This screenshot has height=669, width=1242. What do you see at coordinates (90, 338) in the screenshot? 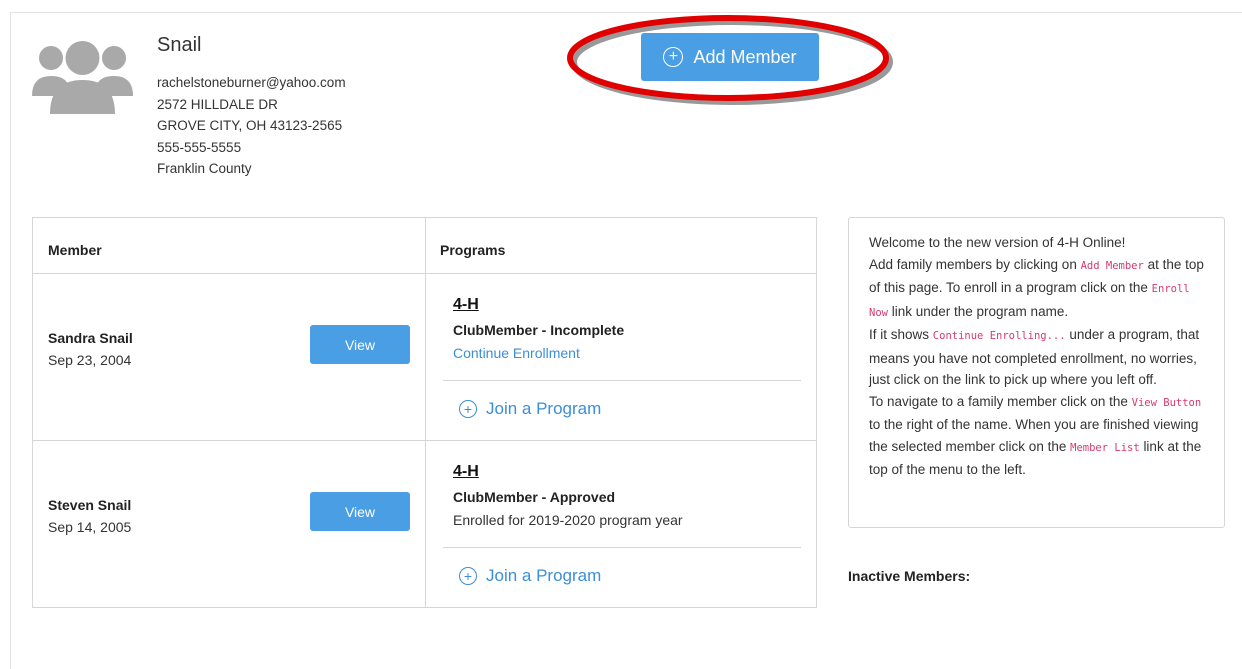
I see `member-name: Sandra Snail` at bounding box center [90, 338].